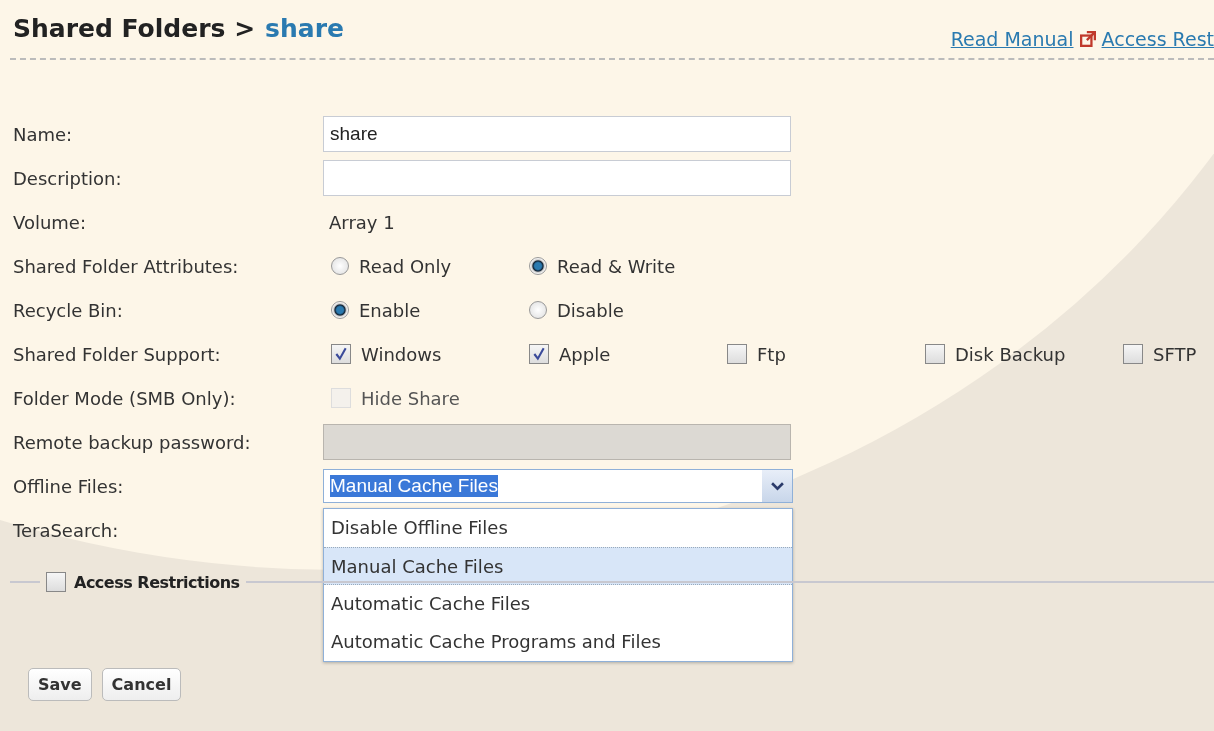 This screenshot has height=731, width=1214. I want to click on option-label: Disk Backup, so click(1010, 354).